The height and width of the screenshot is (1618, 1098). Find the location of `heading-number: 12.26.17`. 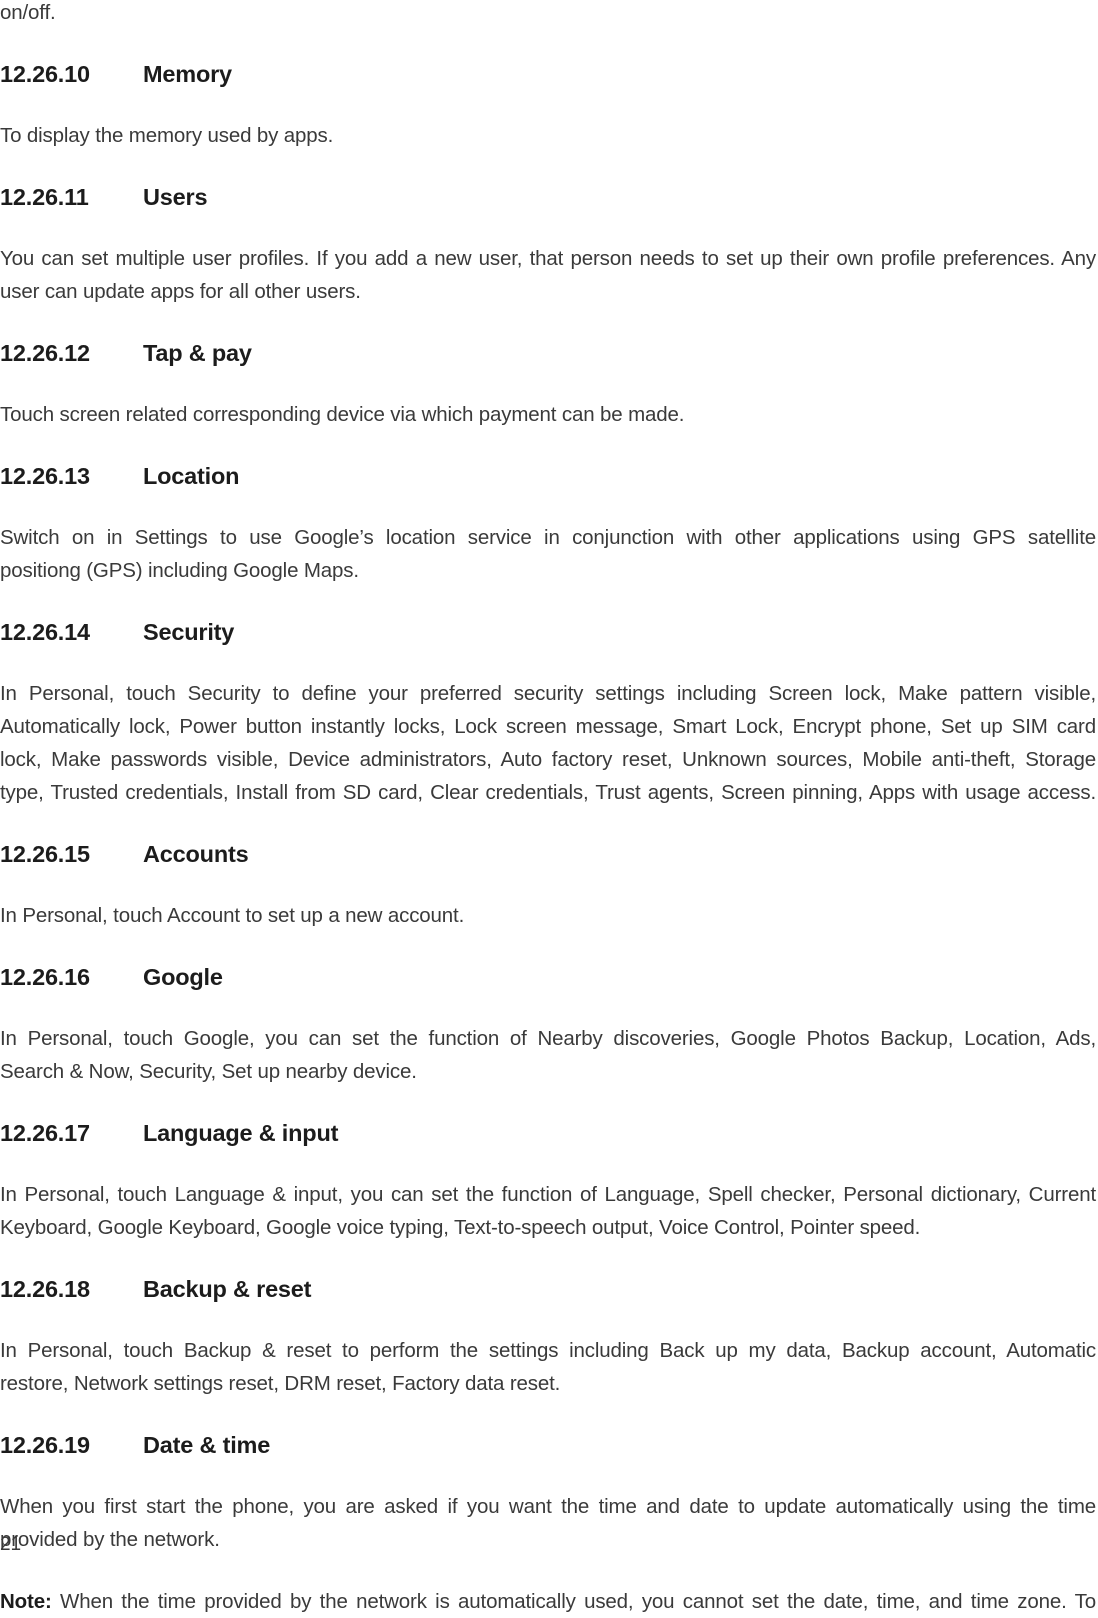

heading-number: 12.26.17 is located at coordinates (45, 1133).